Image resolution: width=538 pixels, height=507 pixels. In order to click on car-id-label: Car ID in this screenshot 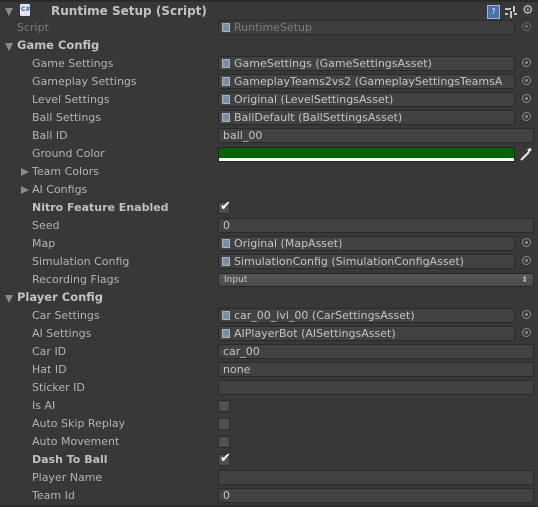, I will do `click(49, 351)`.